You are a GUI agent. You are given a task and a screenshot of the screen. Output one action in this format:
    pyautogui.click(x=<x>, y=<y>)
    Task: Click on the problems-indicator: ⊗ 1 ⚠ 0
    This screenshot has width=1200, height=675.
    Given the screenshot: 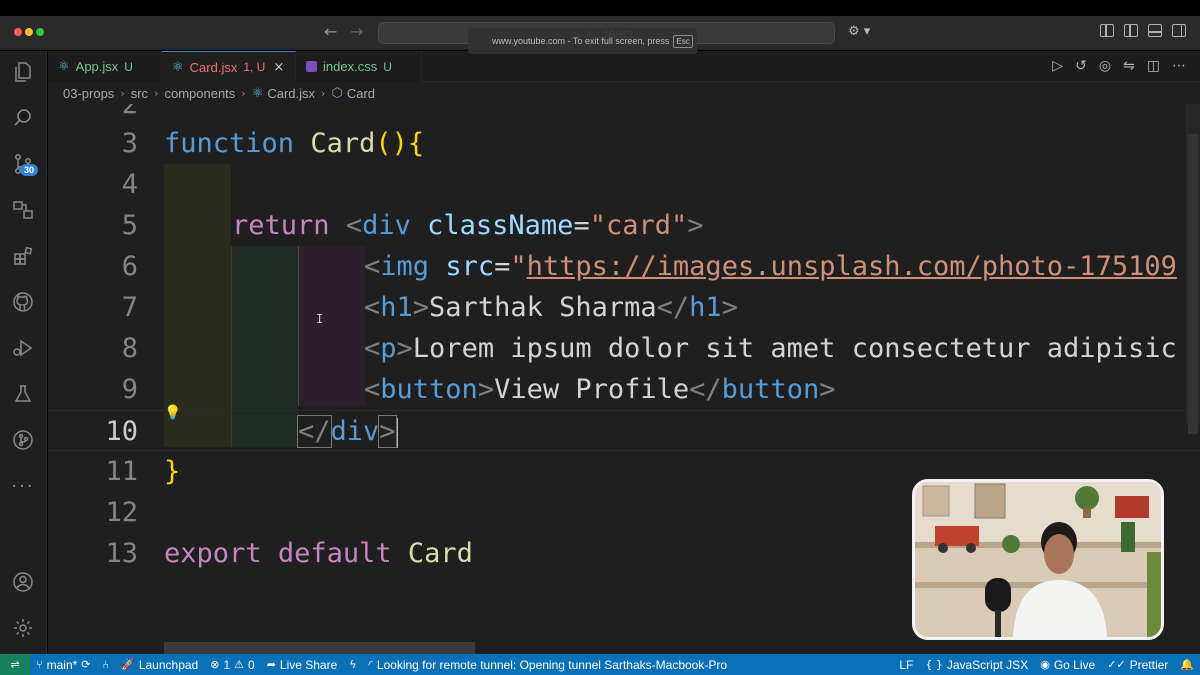 What is the action you would take?
    pyautogui.click(x=232, y=665)
    